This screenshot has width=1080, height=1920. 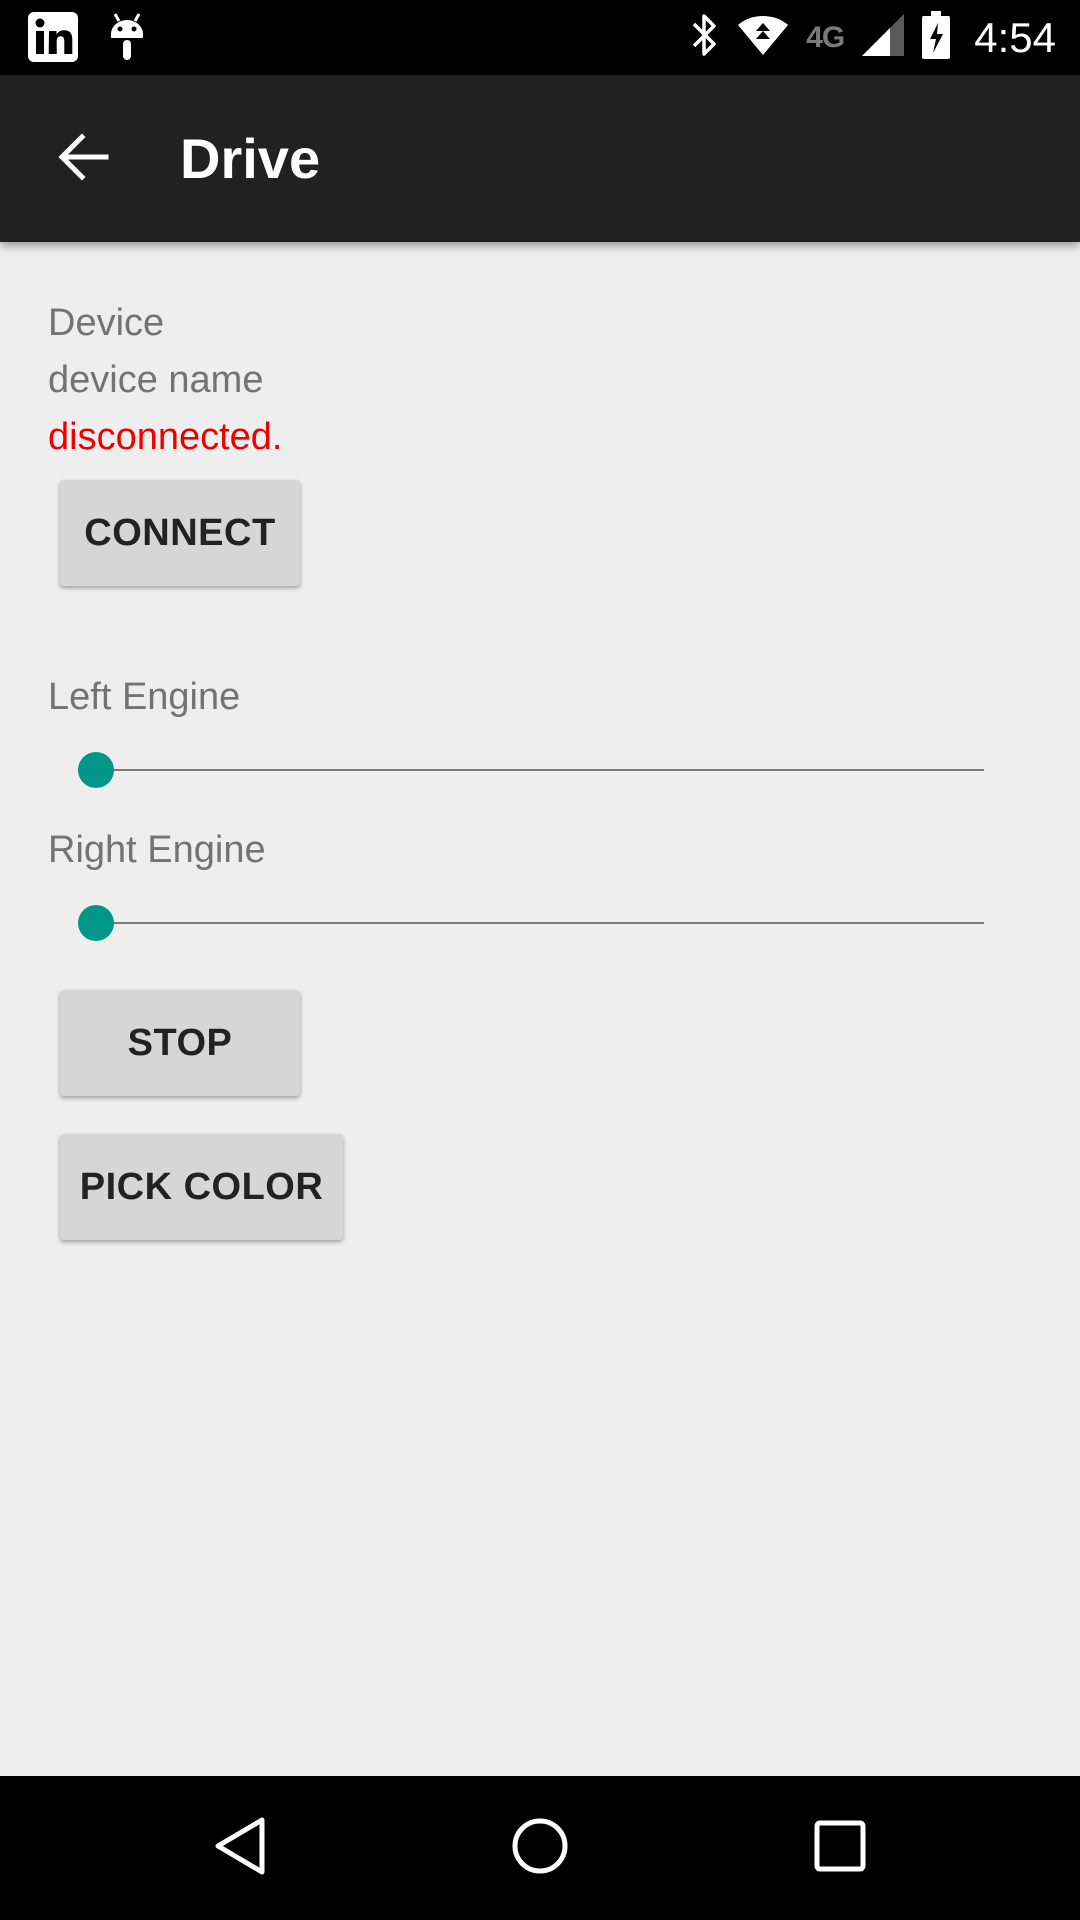 What do you see at coordinates (1015, 37) in the screenshot?
I see `status-time: 4:54` at bounding box center [1015, 37].